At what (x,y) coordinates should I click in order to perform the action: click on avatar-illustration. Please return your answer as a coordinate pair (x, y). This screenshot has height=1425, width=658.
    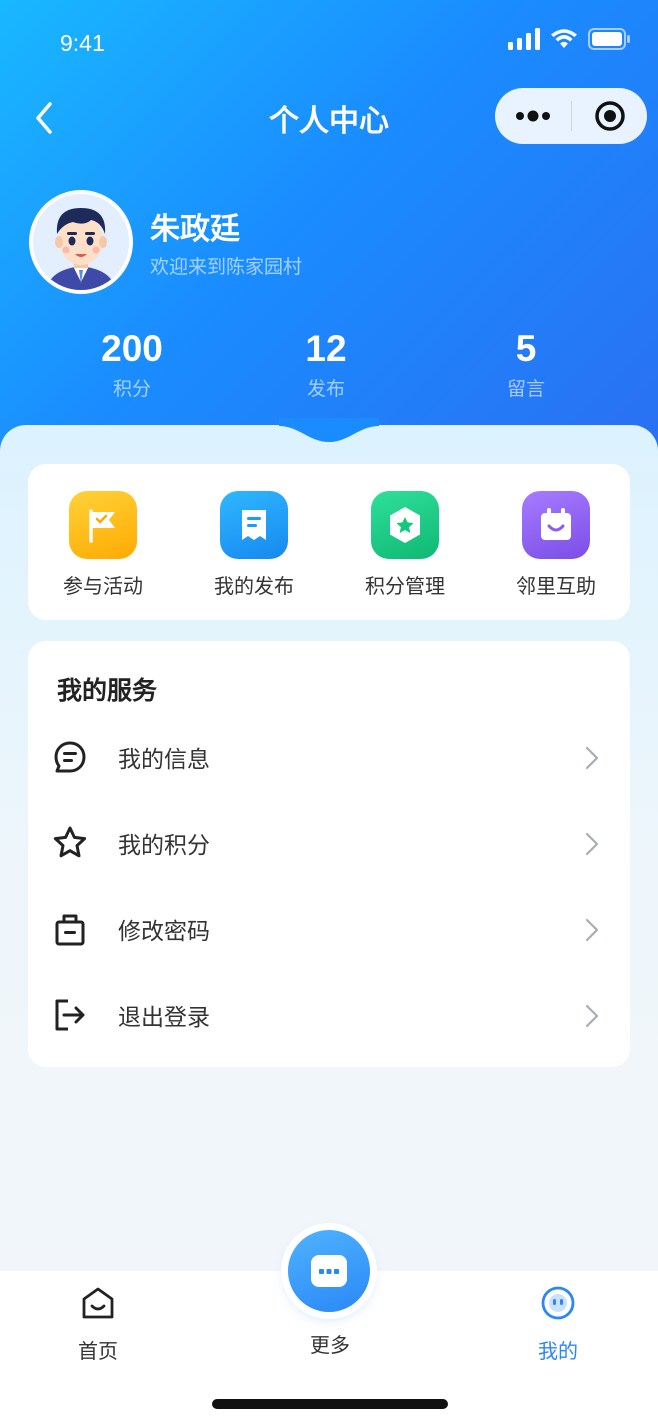
    Looking at the image, I should click on (81, 242).